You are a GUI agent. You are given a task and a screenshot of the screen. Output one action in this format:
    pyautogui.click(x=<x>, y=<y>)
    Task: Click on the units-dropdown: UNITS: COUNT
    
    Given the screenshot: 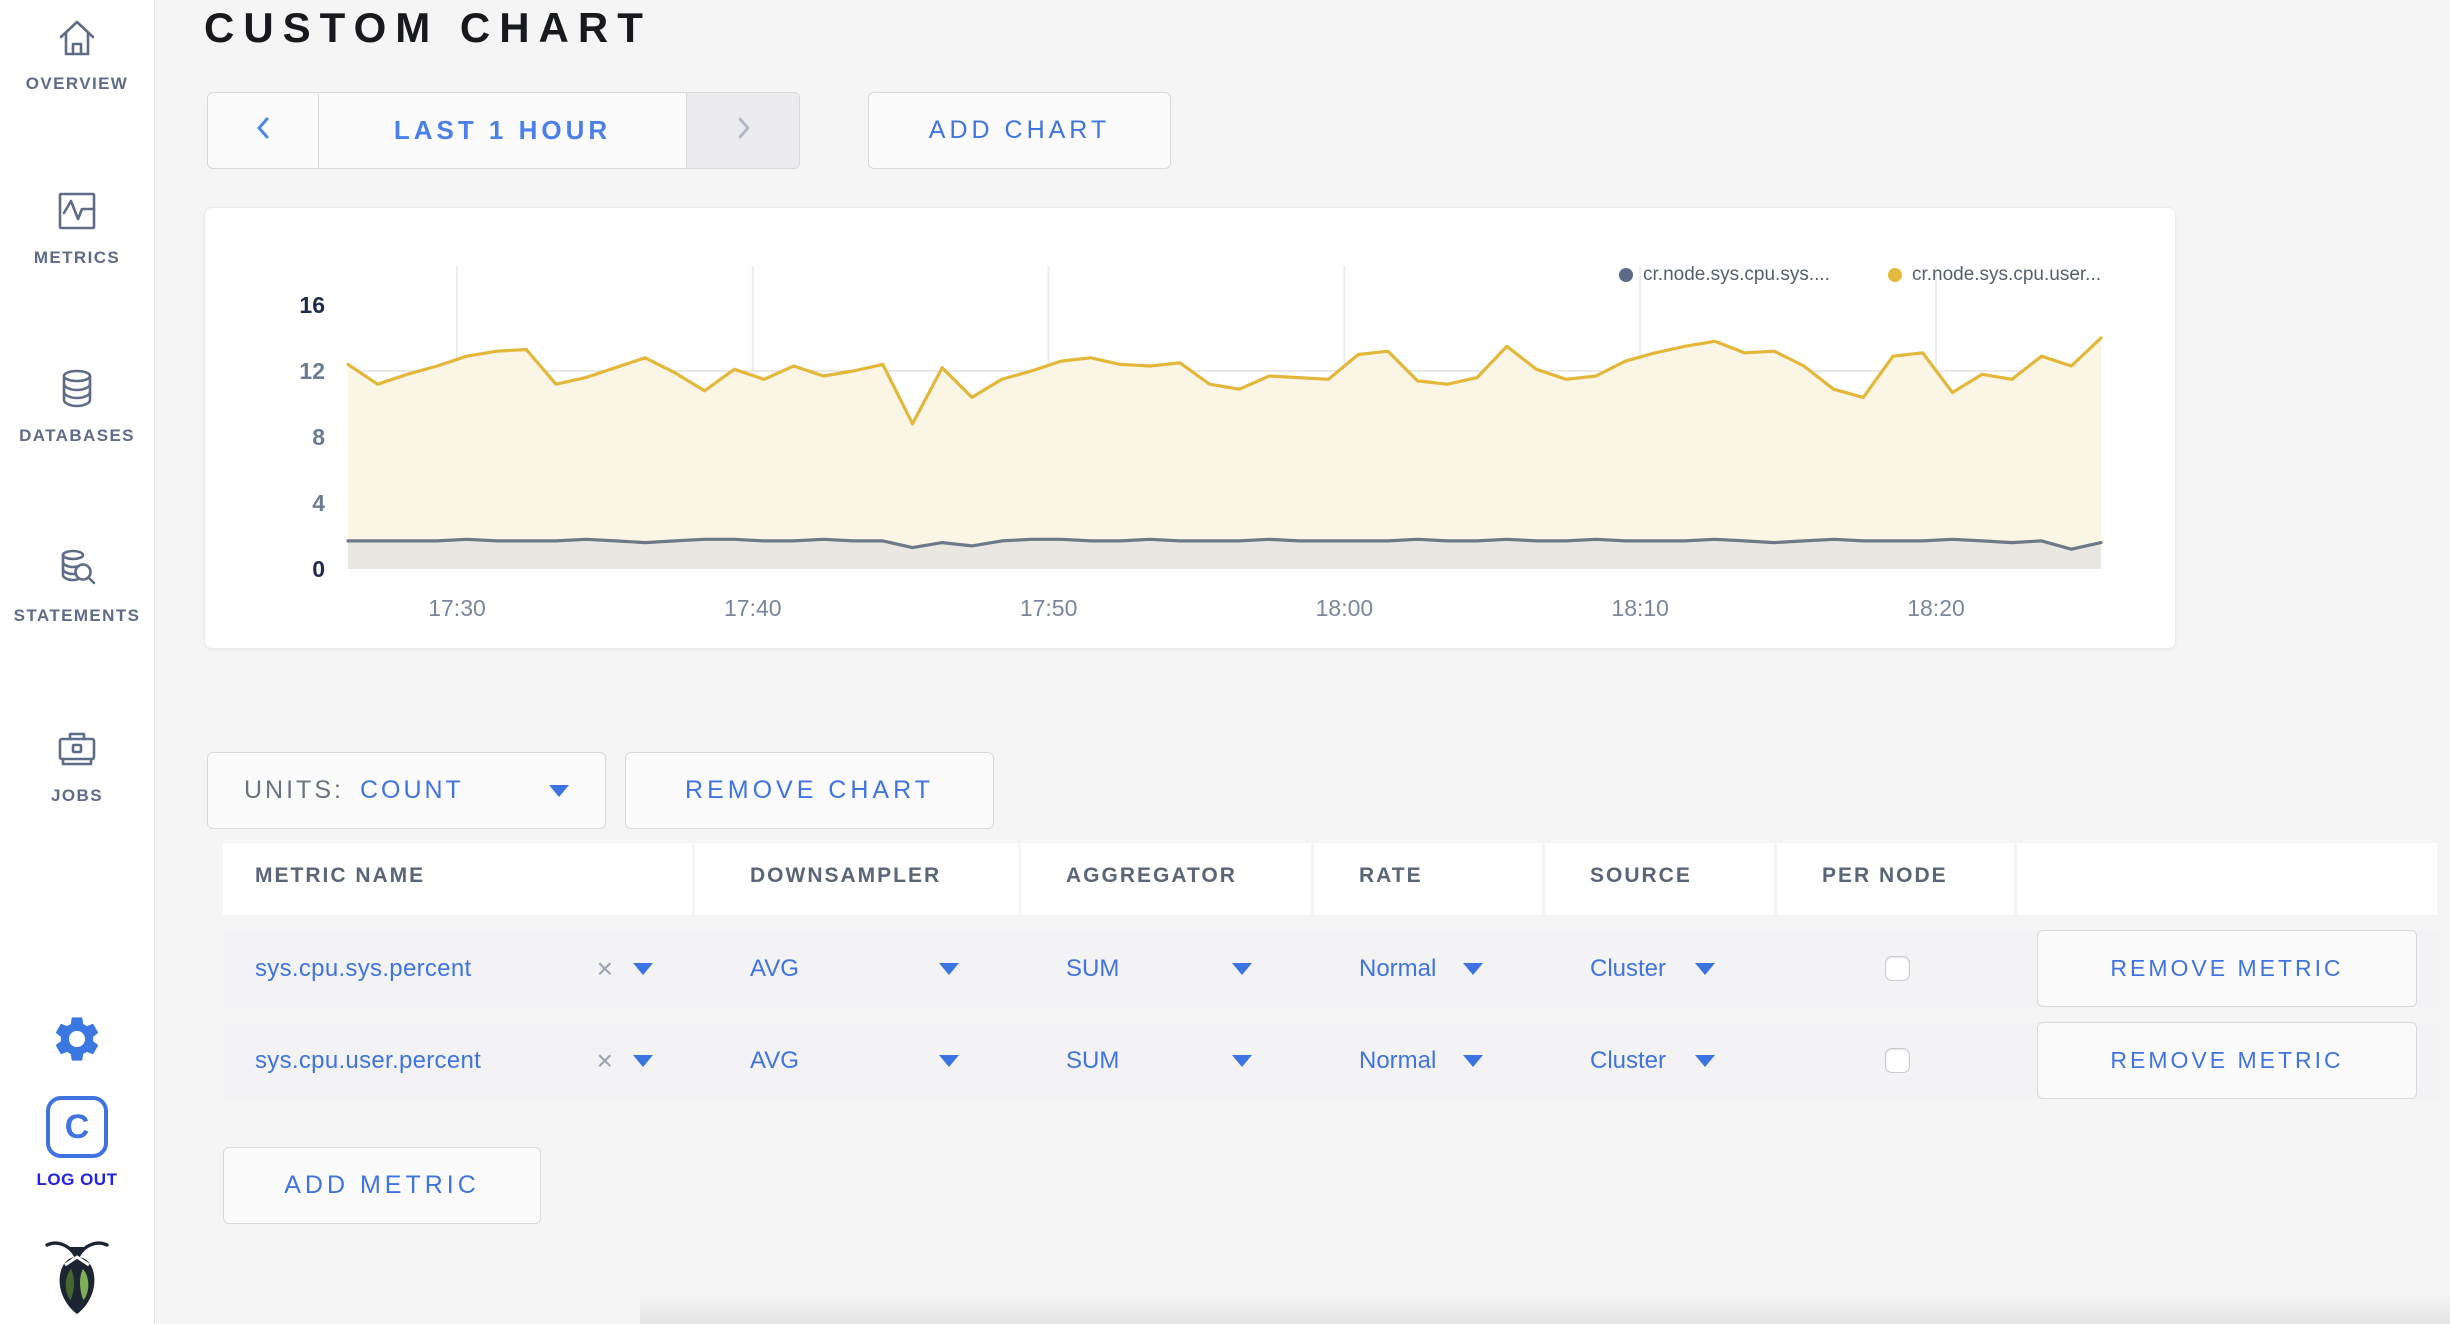 What is the action you would take?
    pyautogui.click(x=406, y=790)
    